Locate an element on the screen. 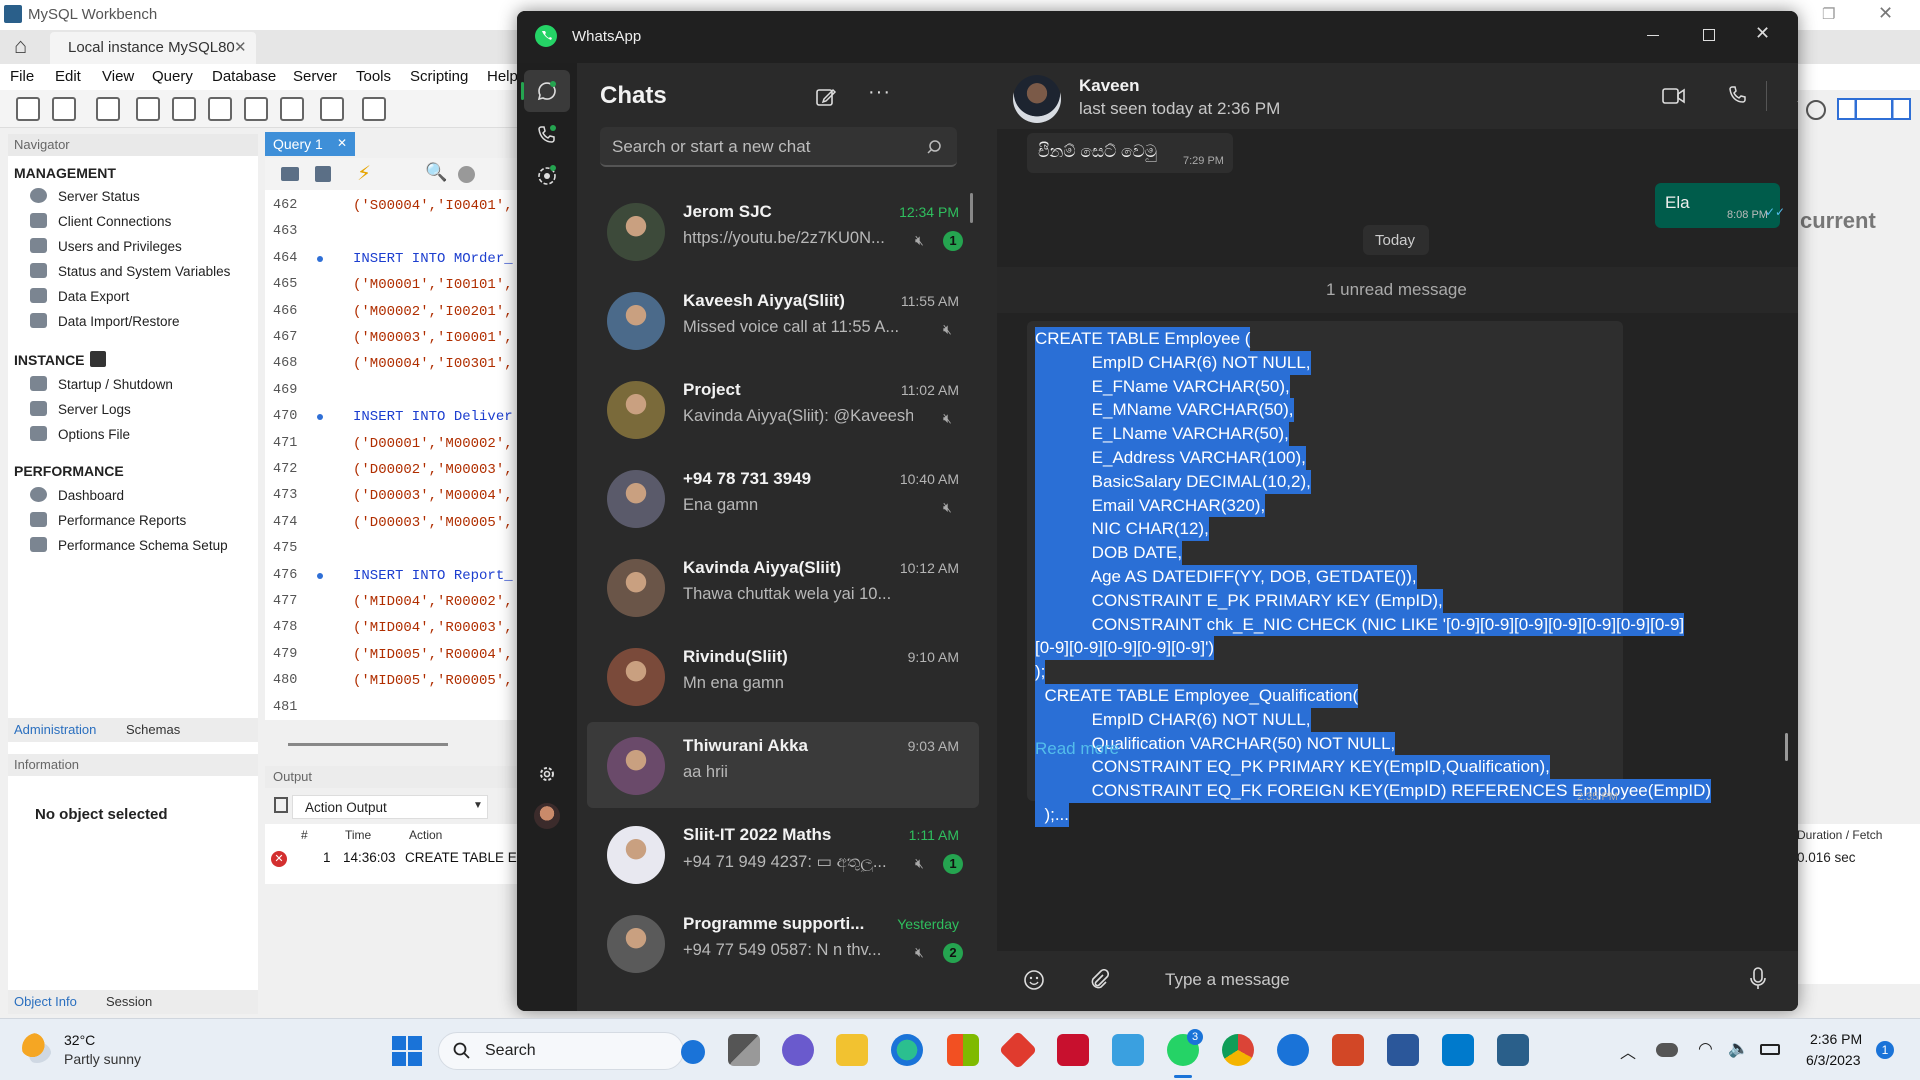  taskbar-search-box: Search is located at coordinates (571, 1051).